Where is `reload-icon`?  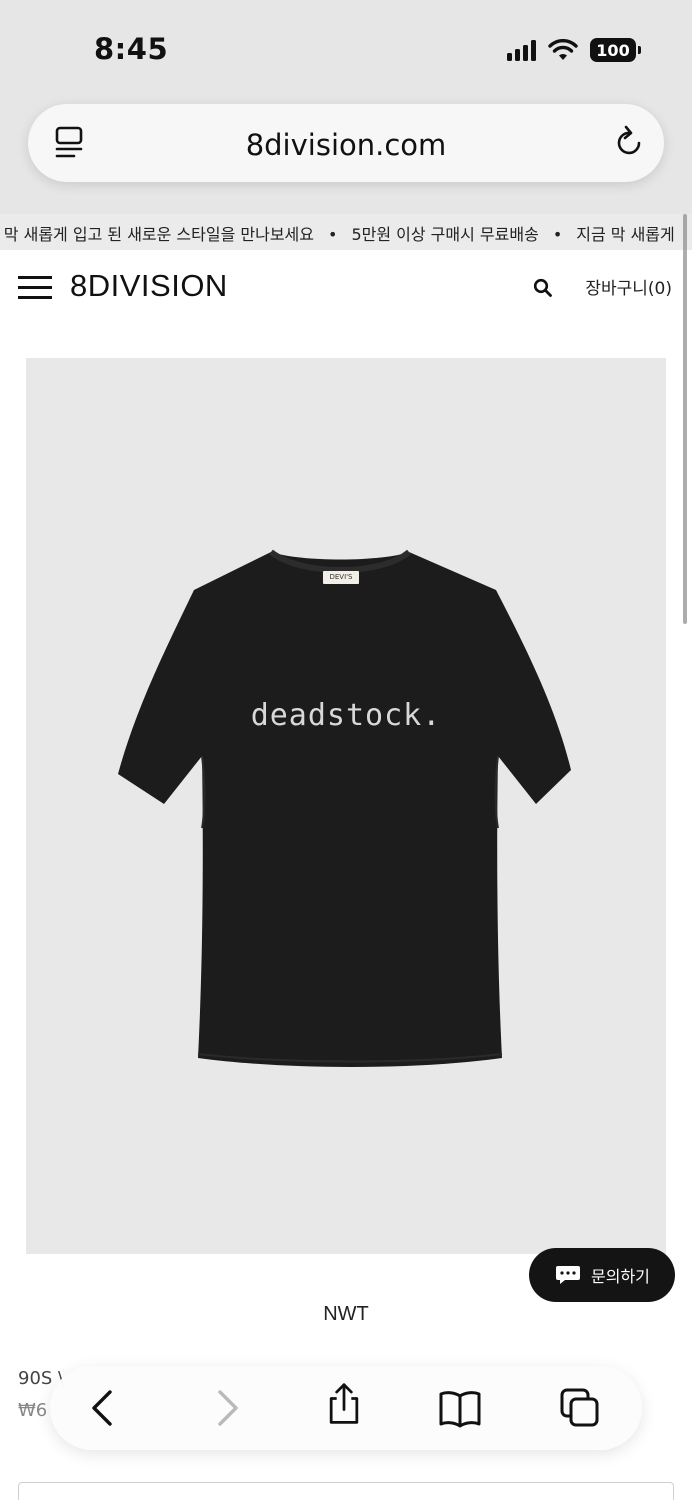 reload-icon is located at coordinates (630, 142).